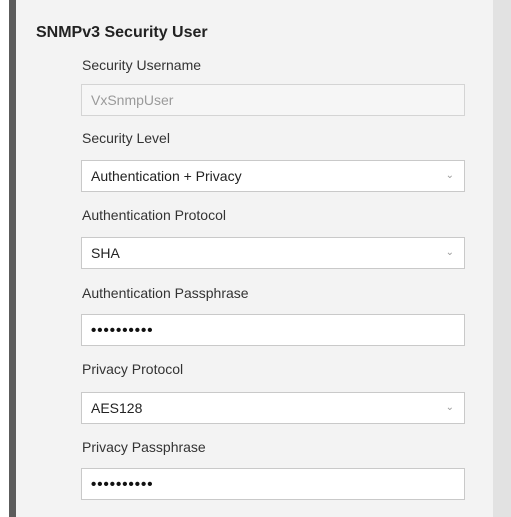  Describe the element at coordinates (154, 215) in the screenshot. I see `auth-protocol-label: Authentication Protocol` at that location.